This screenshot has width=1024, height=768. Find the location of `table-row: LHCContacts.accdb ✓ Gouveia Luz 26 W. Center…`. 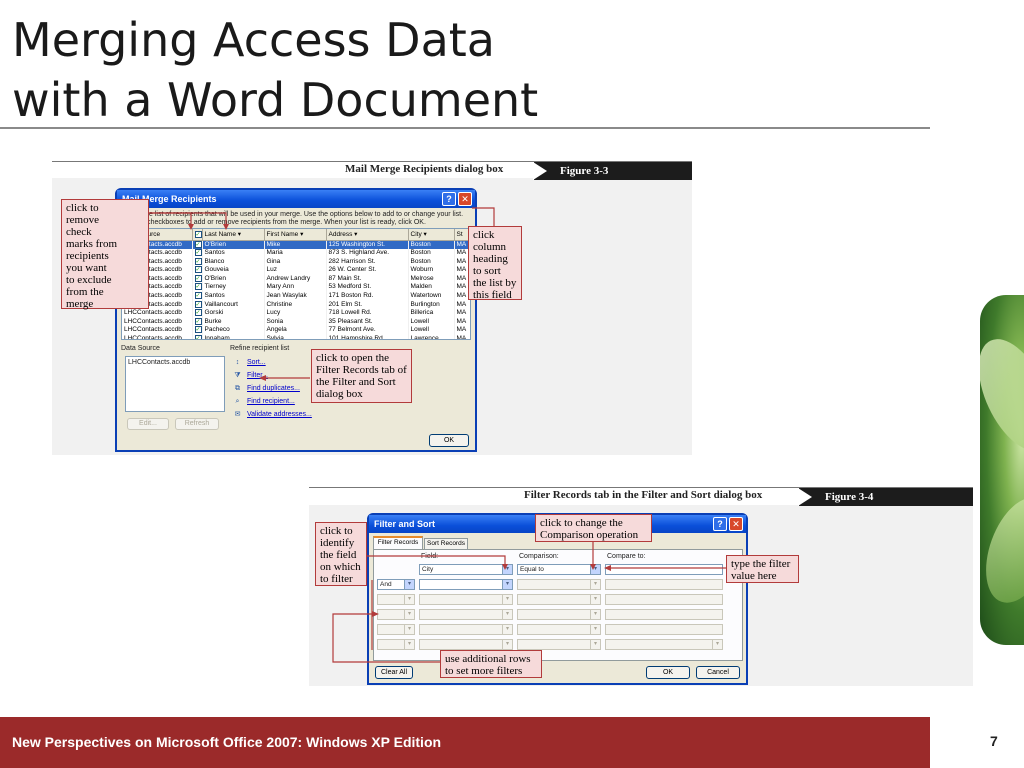

table-row: LHCContacts.accdb ✓ Gouveia Luz 26 W. Center… is located at coordinates (296, 270).